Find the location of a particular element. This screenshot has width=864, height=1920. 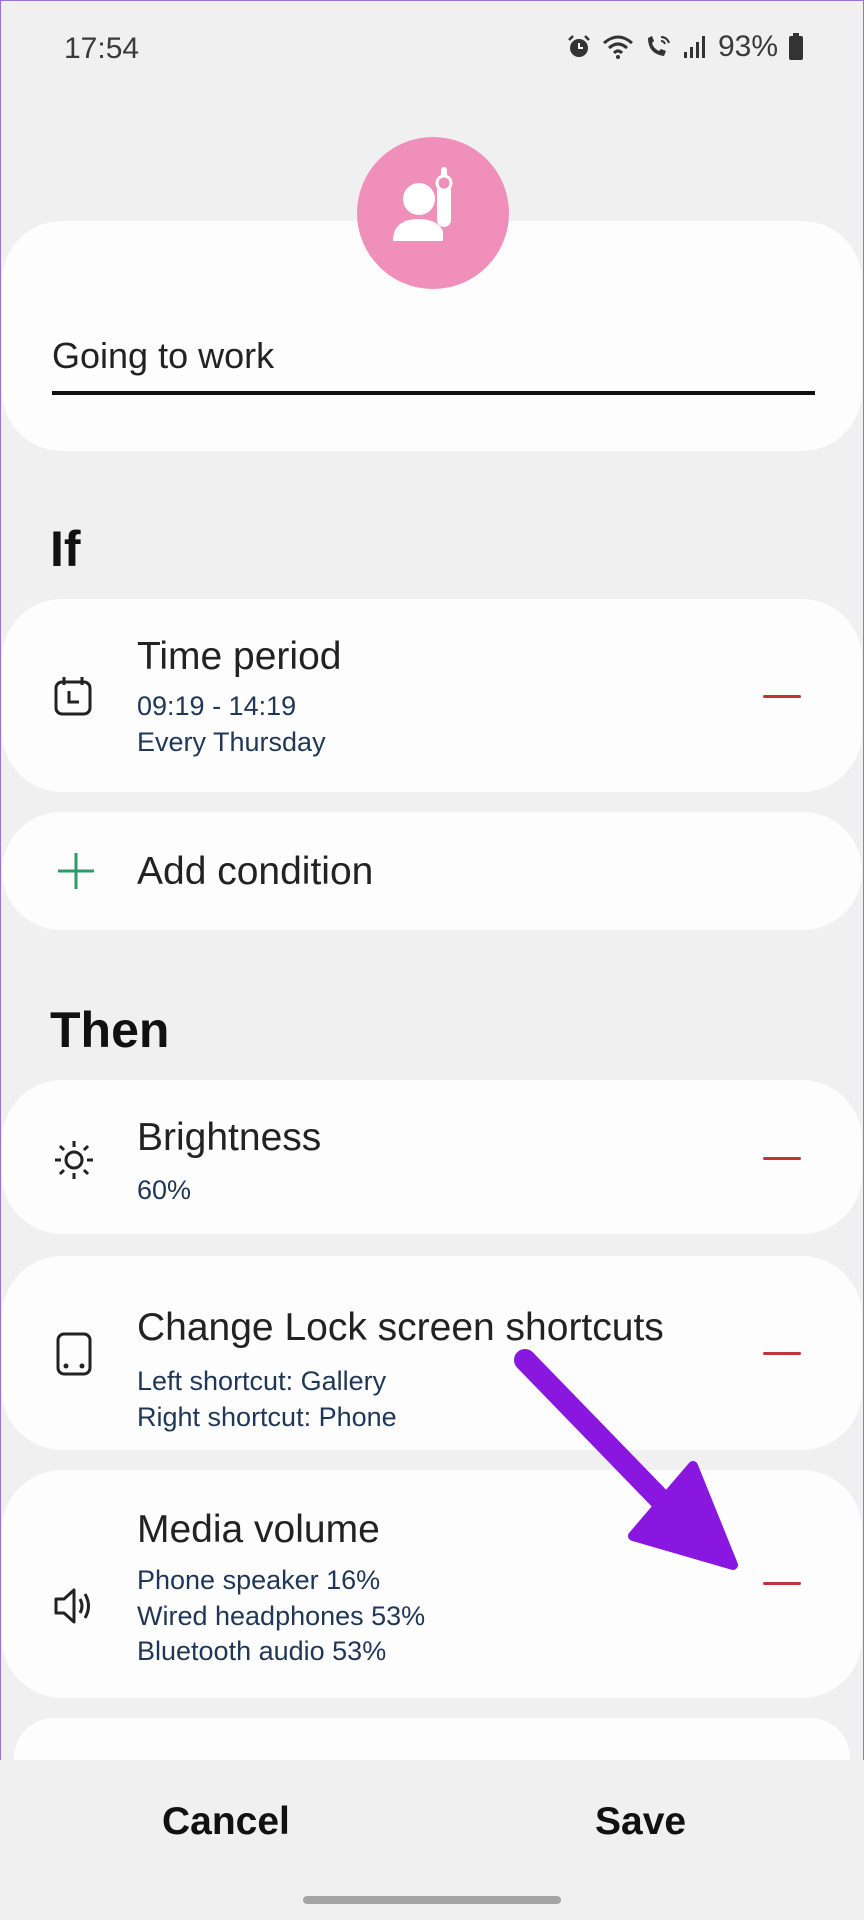

brightness-icon is located at coordinates (74, 1160).